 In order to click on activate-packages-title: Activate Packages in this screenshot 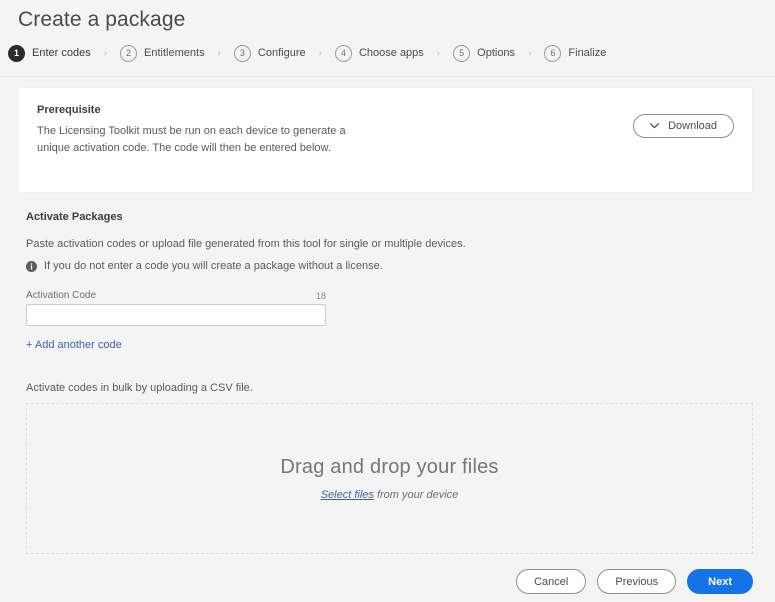, I will do `click(74, 217)`.